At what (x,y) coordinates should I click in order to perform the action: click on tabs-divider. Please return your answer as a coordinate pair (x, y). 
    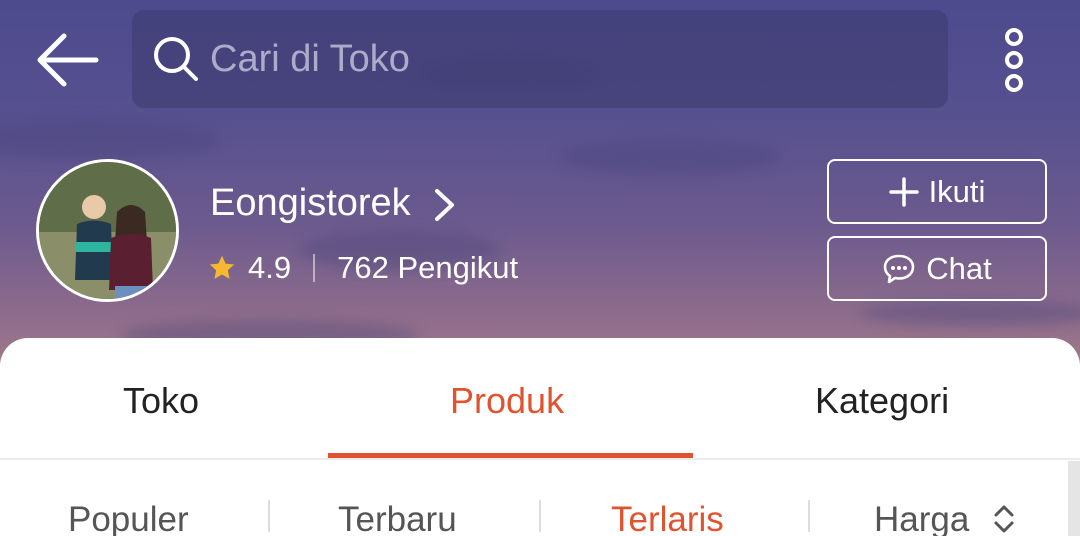
    Looking at the image, I should click on (540, 459).